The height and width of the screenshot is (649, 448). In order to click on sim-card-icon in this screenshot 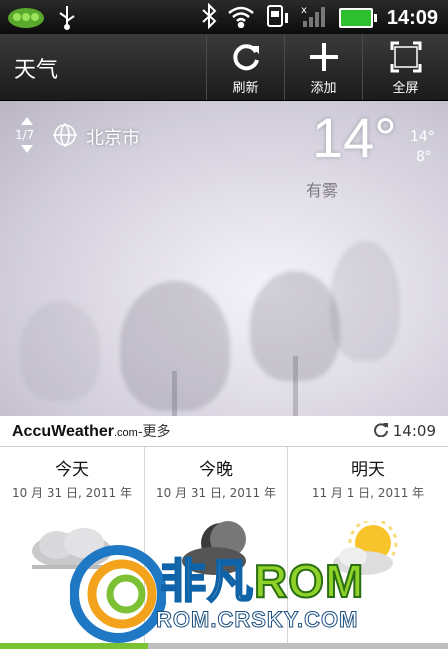, I will do `click(278, 18)`.